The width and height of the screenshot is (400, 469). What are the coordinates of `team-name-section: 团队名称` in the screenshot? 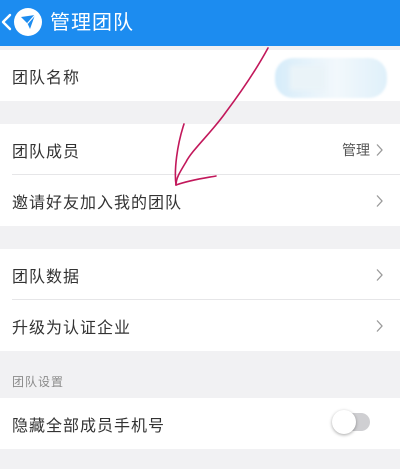 It's located at (200, 75).